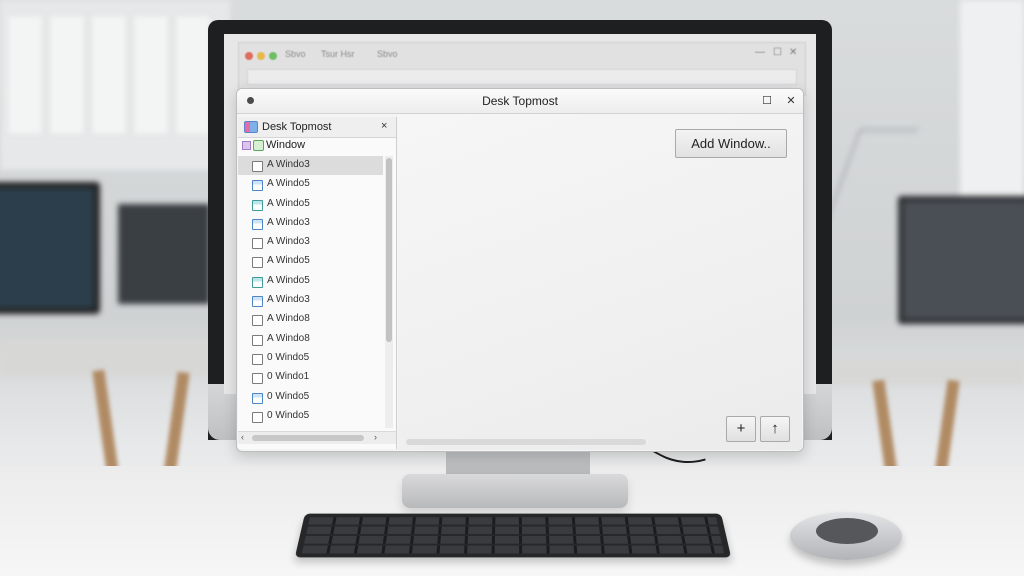 The height and width of the screenshot is (576, 1024). What do you see at coordinates (522, 77) in the screenshot?
I see `address-bar` at bounding box center [522, 77].